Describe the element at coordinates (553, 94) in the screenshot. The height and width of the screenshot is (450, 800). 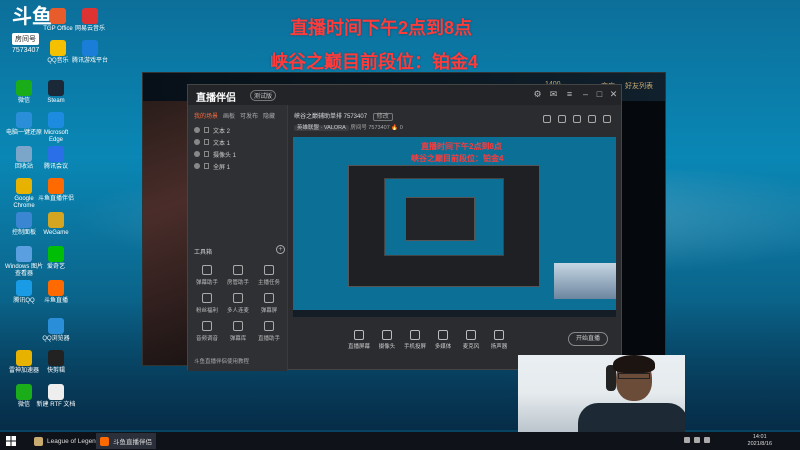
I see `message-icon: ✉` at that location.